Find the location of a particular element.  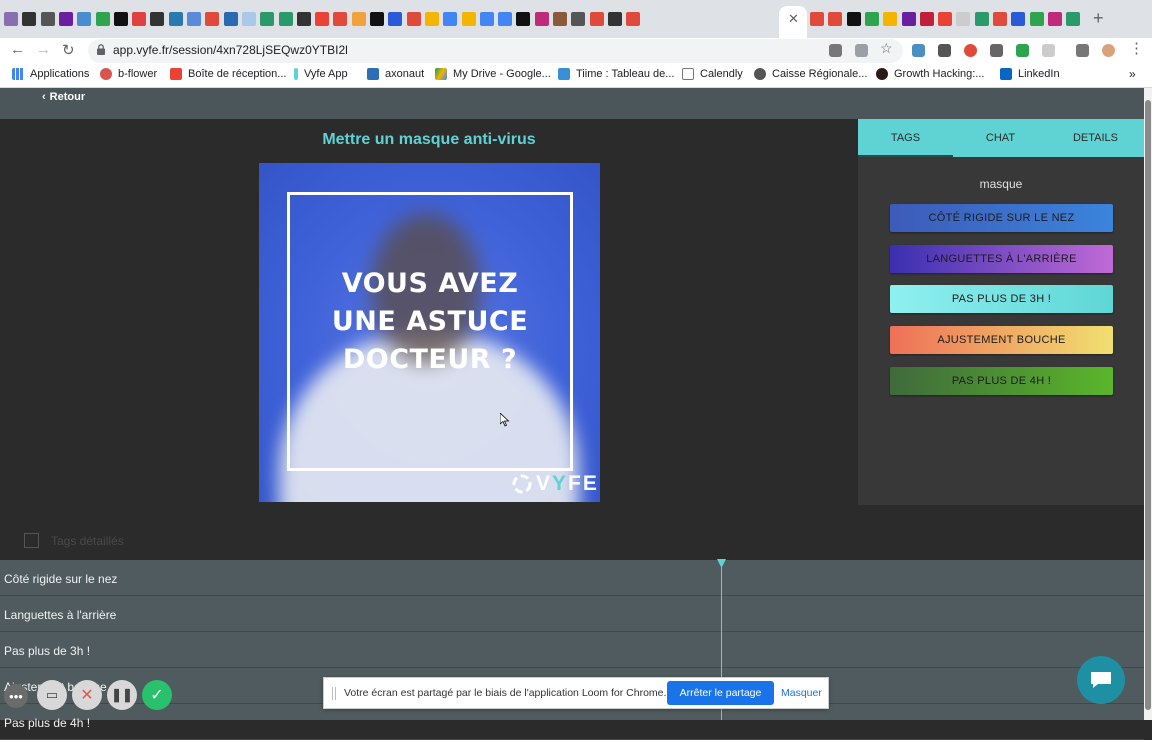

star-icon: ☆ is located at coordinates (886, 48).